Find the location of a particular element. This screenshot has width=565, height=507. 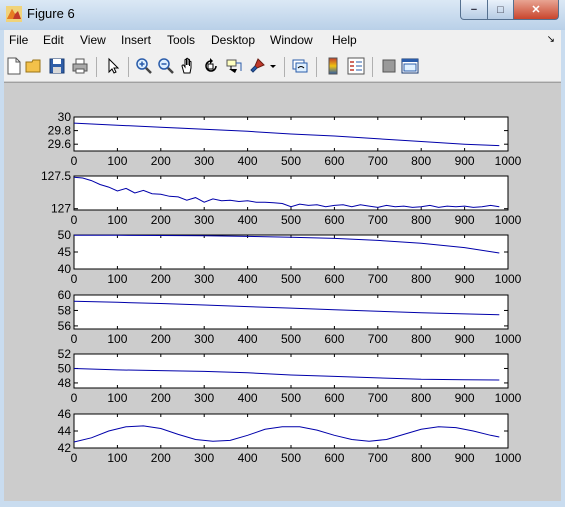

window-bottom-border is located at coordinates (282, 504).